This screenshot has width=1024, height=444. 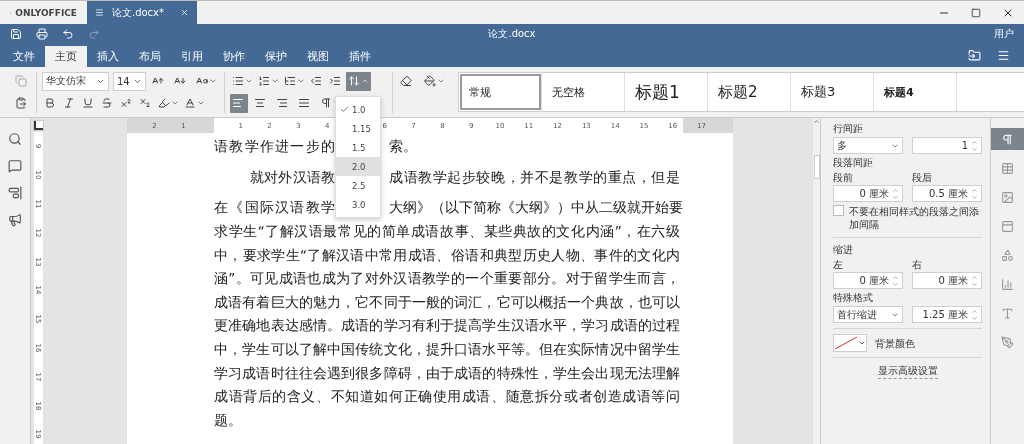 What do you see at coordinates (1007, 284) in the screenshot?
I see `chart-icon` at bounding box center [1007, 284].